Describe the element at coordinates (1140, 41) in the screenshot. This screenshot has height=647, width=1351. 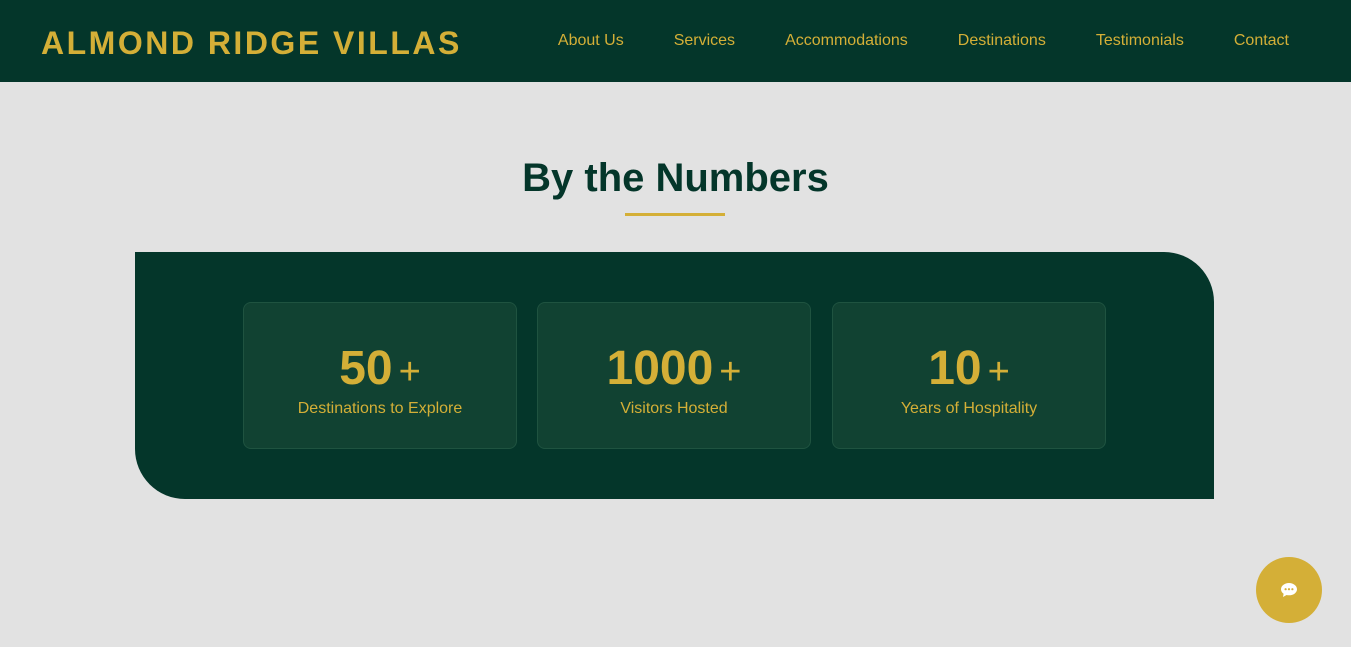
I see `nav-link-testimonials: Testimonials` at that location.